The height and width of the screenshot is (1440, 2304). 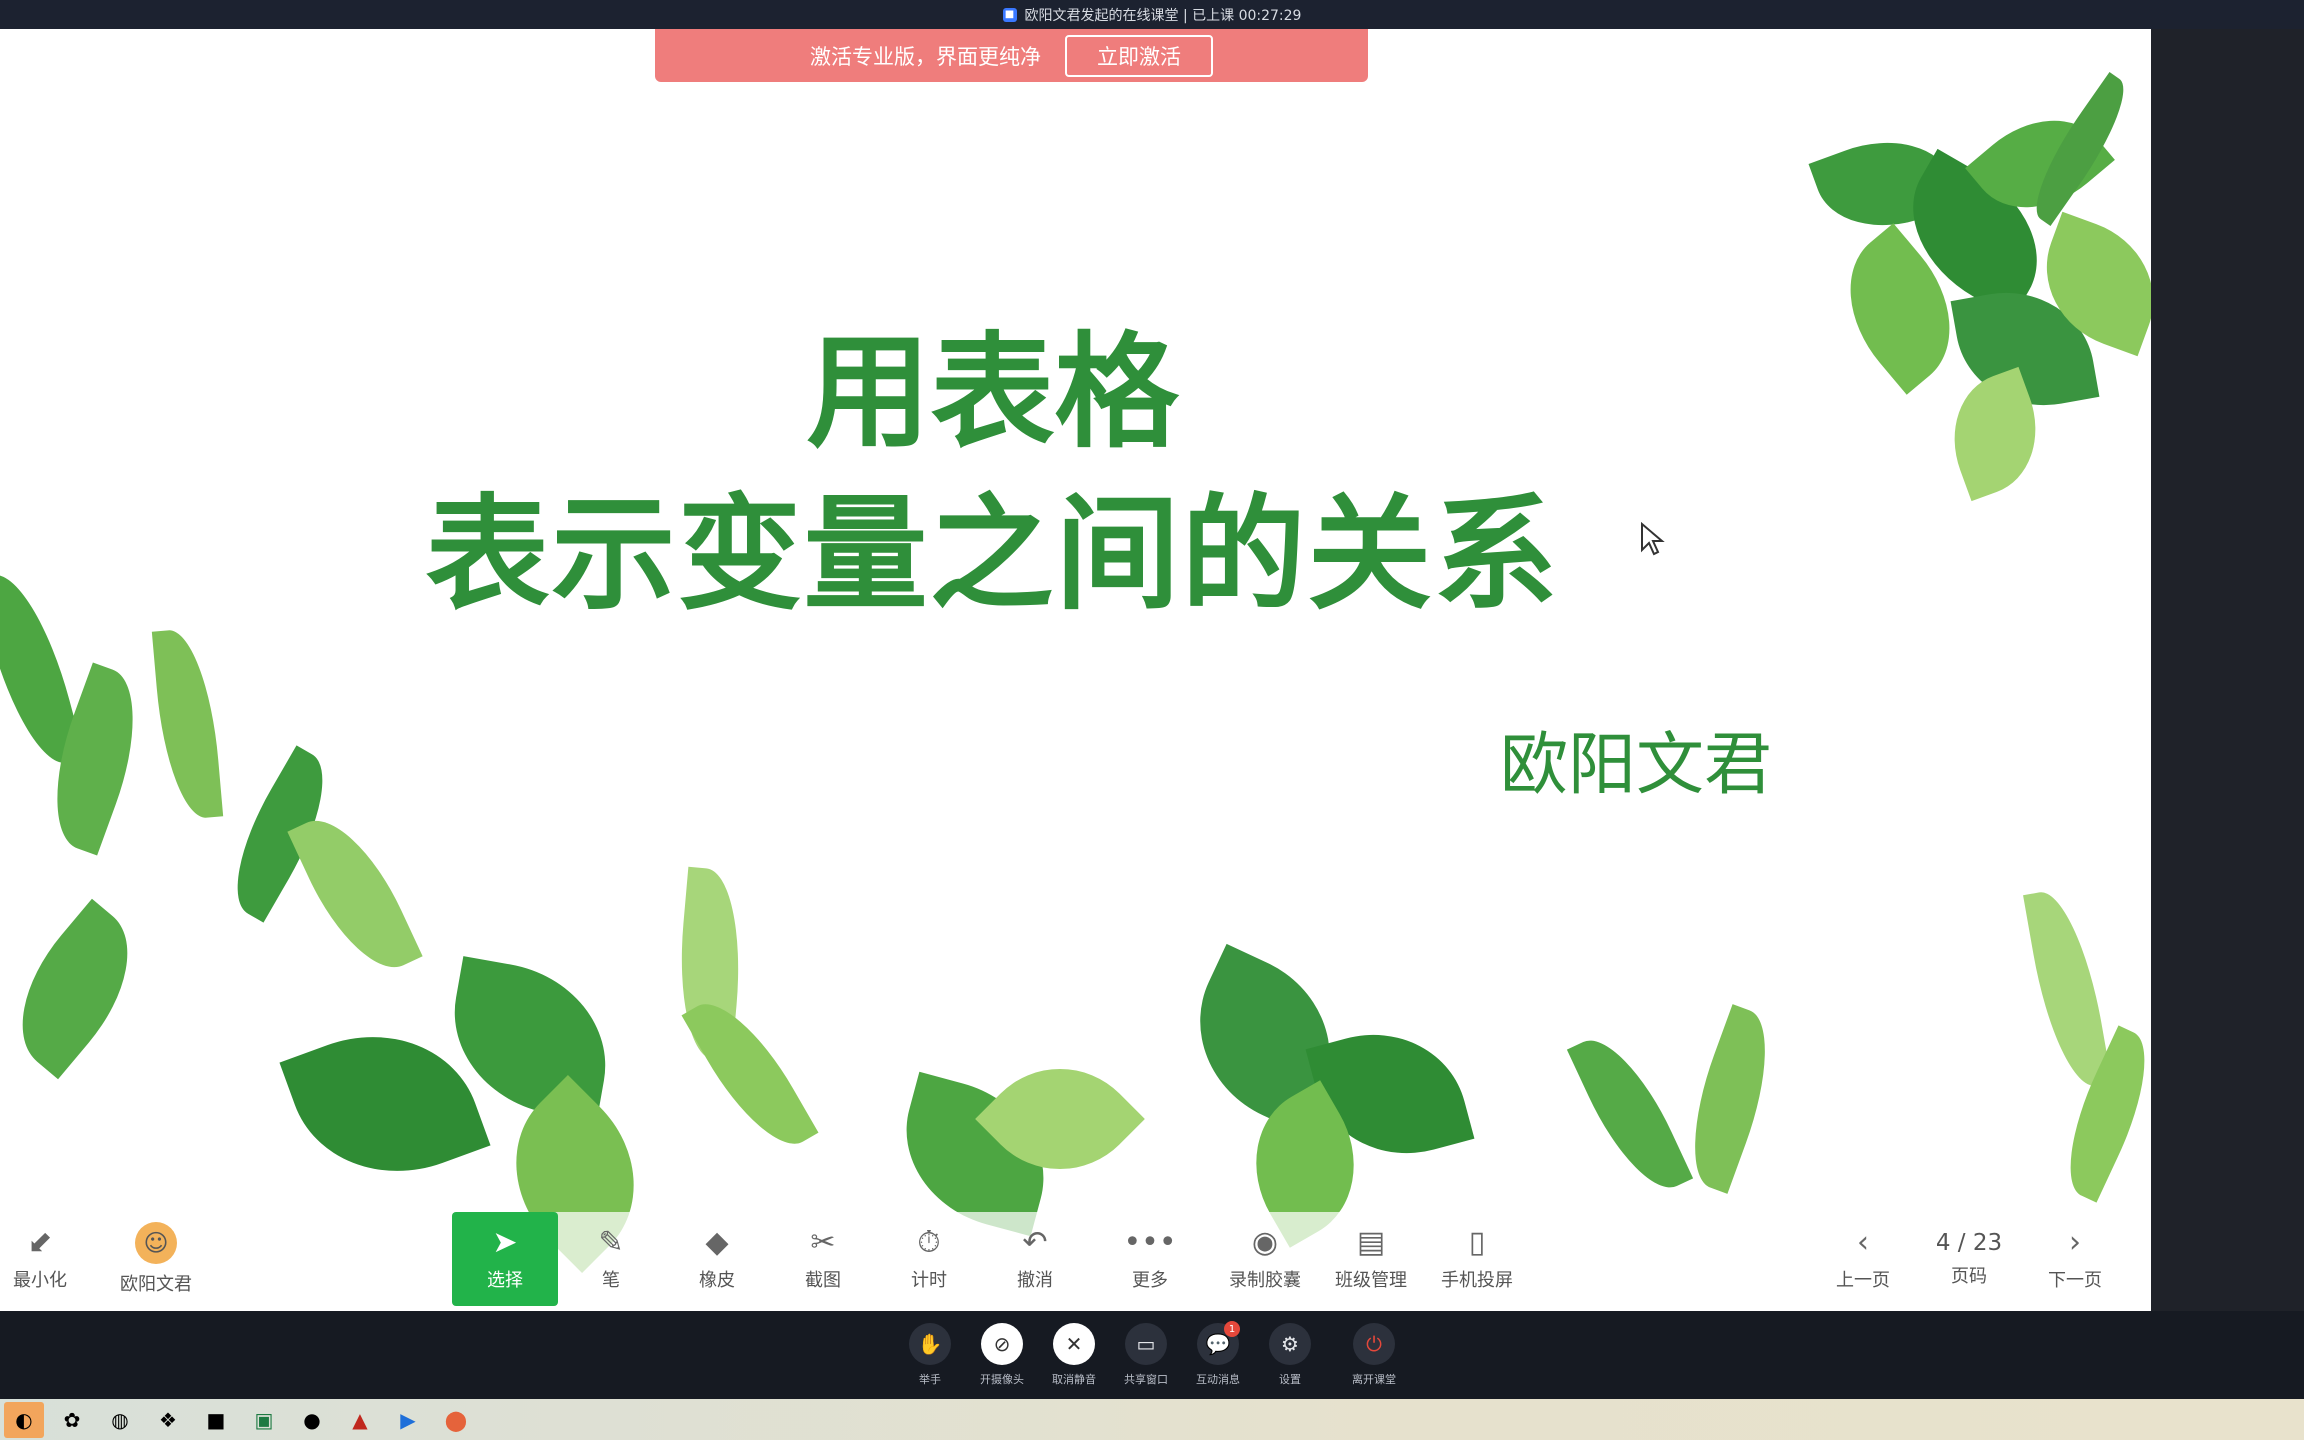 What do you see at coordinates (1150, 1242) in the screenshot?
I see `more-dots-icon: •••` at bounding box center [1150, 1242].